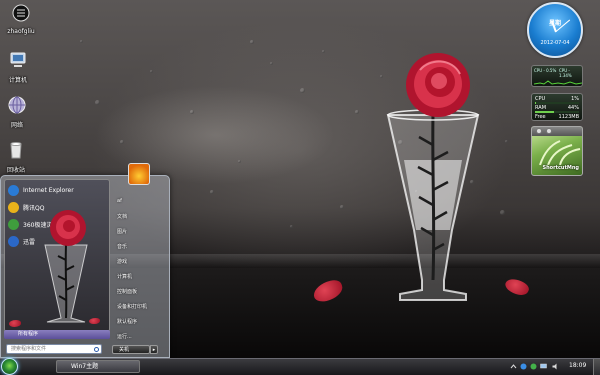 This screenshot has height=375, width=600. What do you see at coordinates (122, 246) in the screenshot?
I see `music-link: 音乐` at bounding box center [122, 246].